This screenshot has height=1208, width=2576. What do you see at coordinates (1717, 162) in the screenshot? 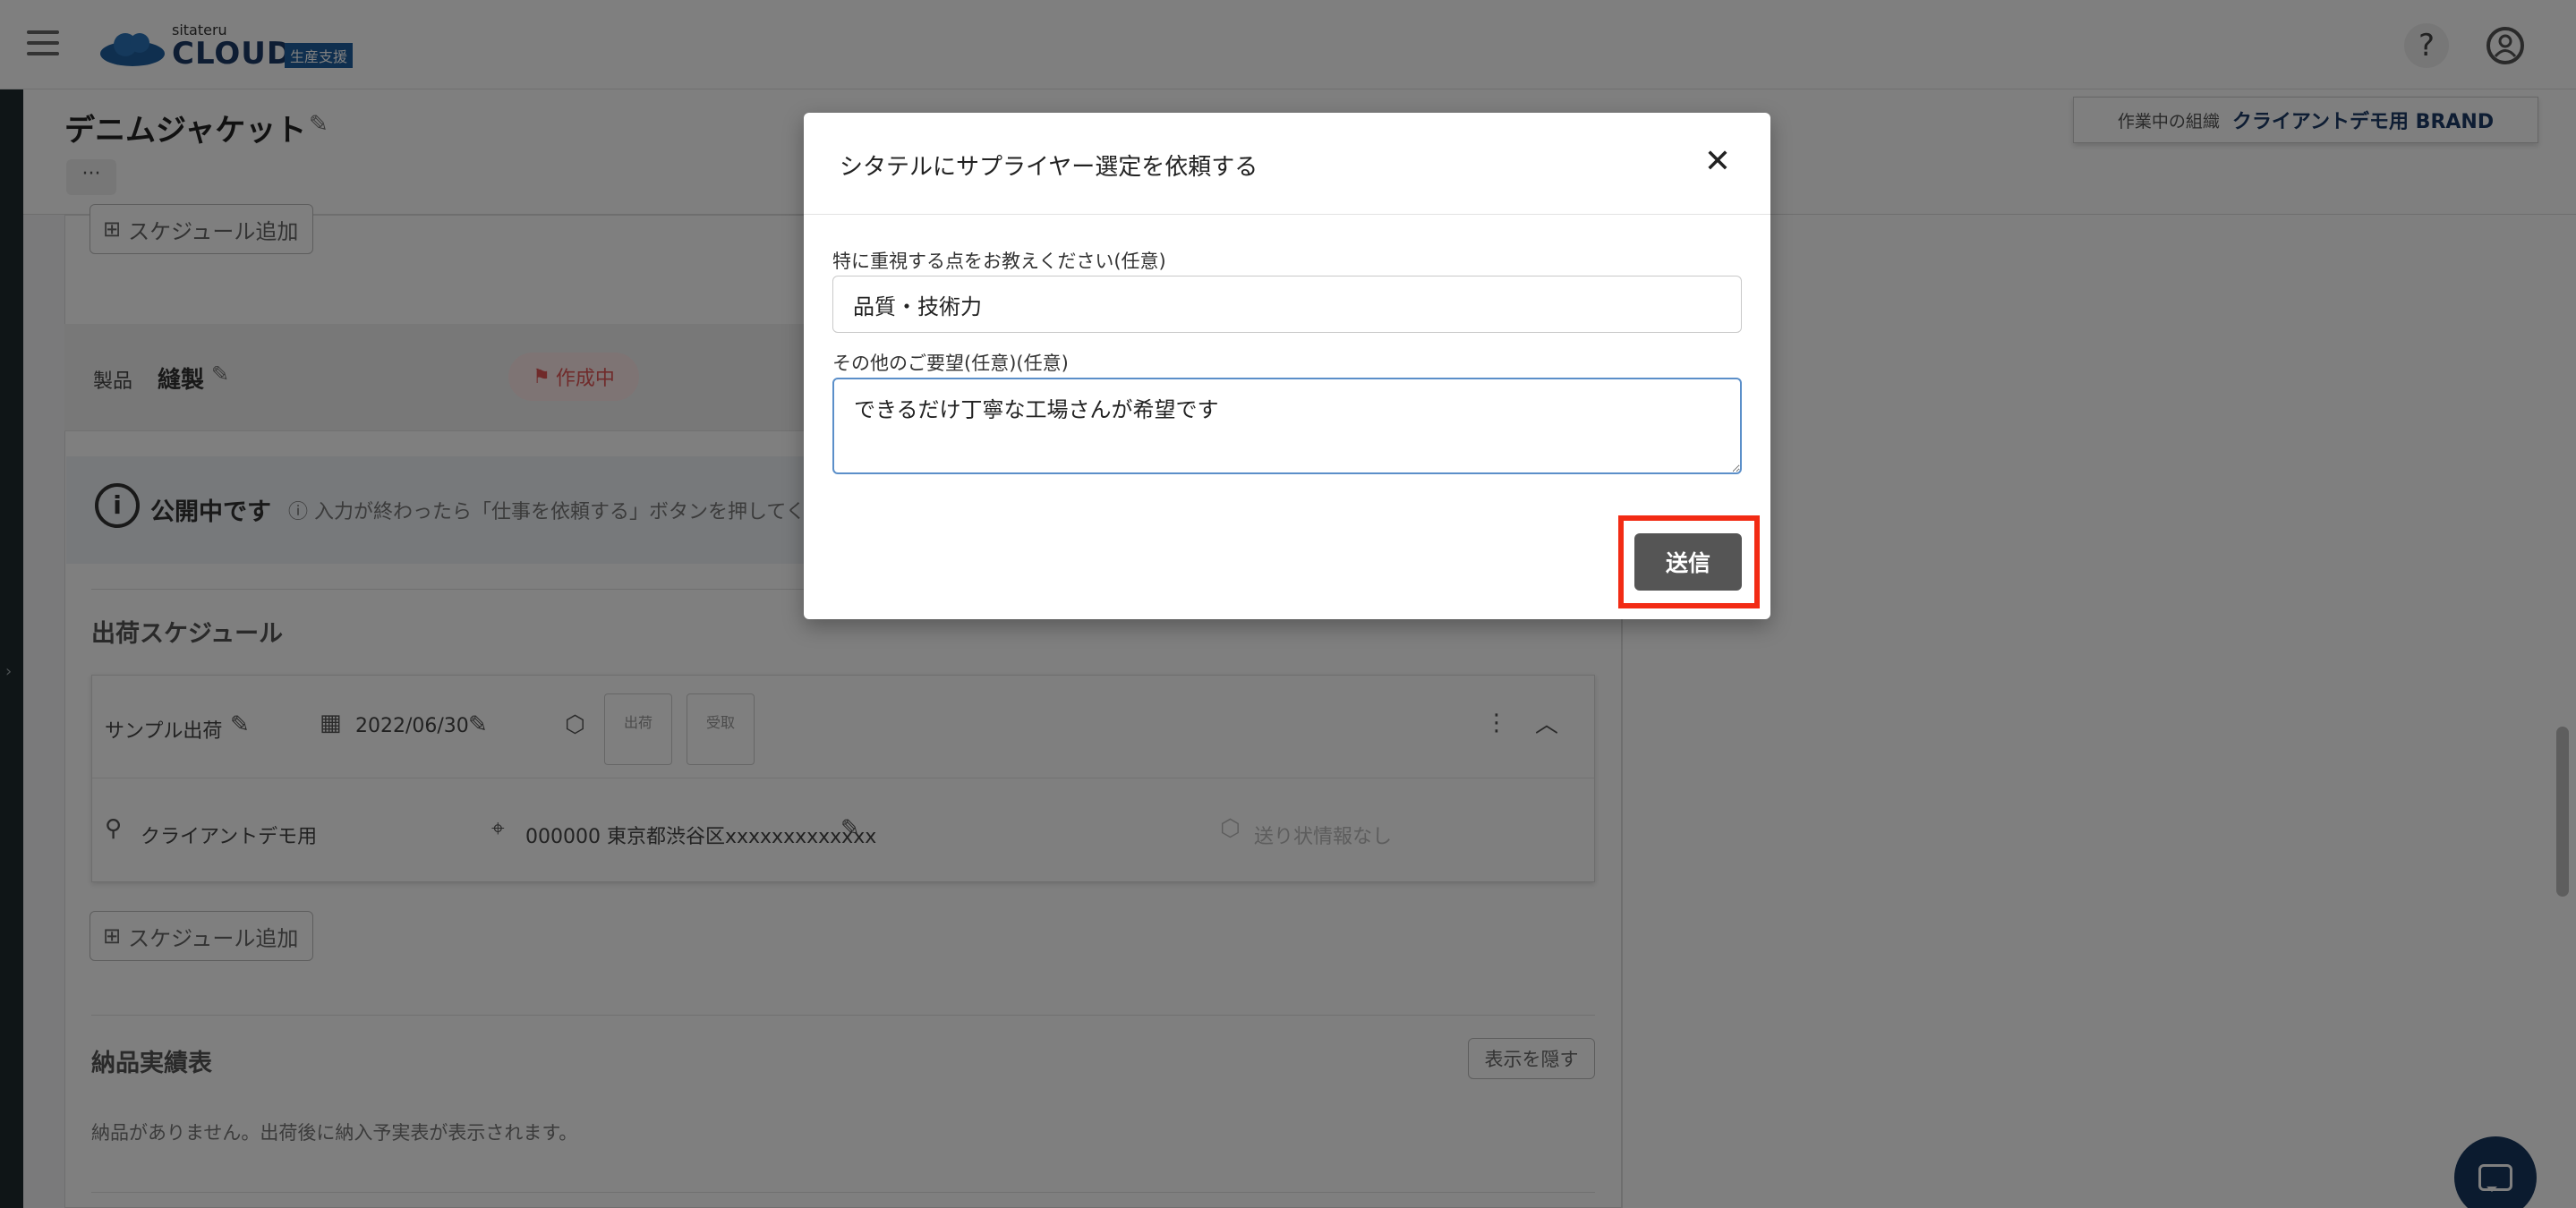
I see `close-icon: ✕` at bounding box center [1717, 162].